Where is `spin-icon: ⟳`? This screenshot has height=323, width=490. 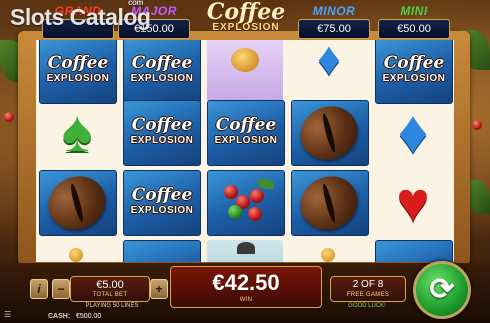
spin-icon: ⟳ is located at coordinates (442, 289).